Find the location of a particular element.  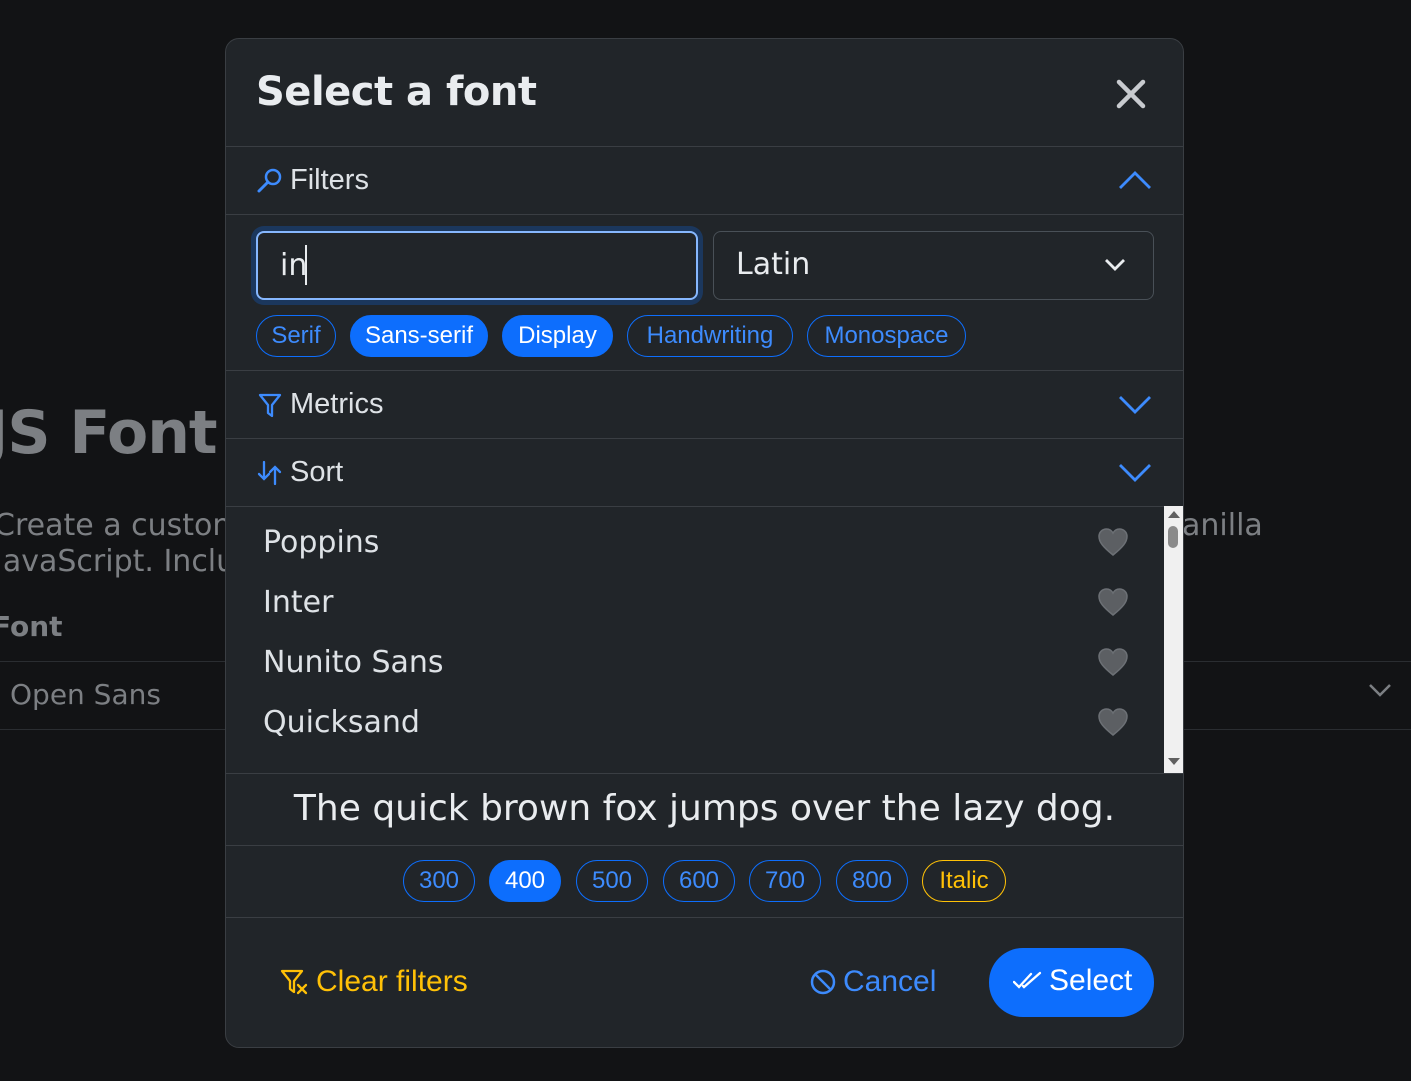

page-description-right: anilla is located at coordinates (1222, 525).